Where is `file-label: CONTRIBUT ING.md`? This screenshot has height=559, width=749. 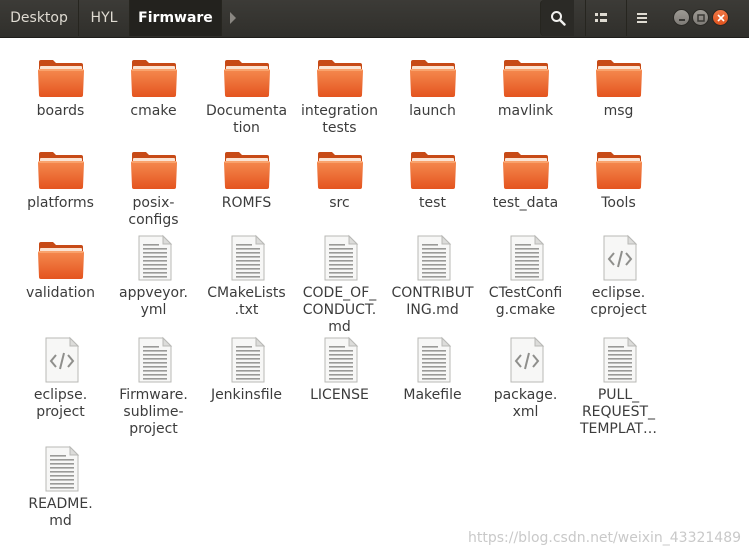
file-label: CONTRIBUT ING.md is located at coordinates (432, 301).